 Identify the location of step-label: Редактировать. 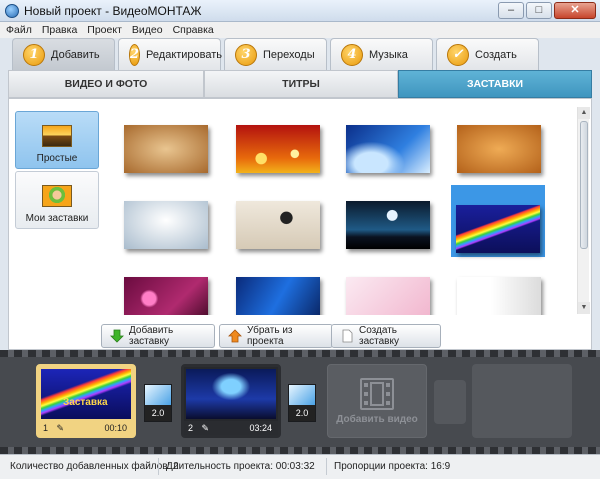
(184, 54).